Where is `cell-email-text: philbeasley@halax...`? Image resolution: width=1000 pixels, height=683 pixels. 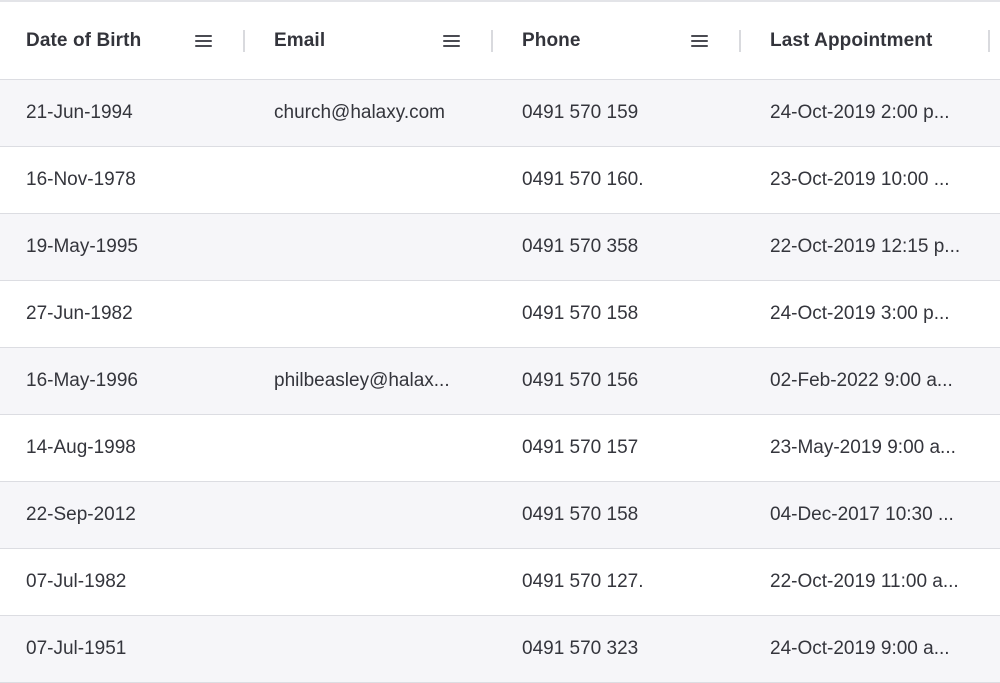
cell-email-text: philbeasley@halax... is located at coordinates (362, 380).